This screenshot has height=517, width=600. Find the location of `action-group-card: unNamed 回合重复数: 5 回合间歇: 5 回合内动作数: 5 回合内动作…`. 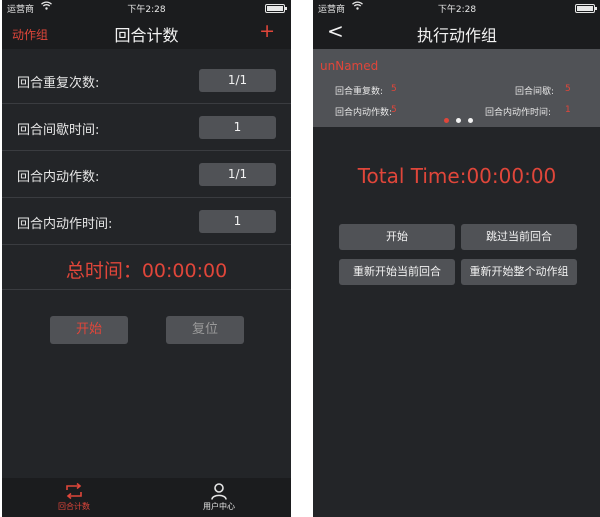

action-group-card: unNamed 回合重复数: 5 回合间歇: 5 回合内动作数: 5 回合内动作… is located at coordinates (456, 88).